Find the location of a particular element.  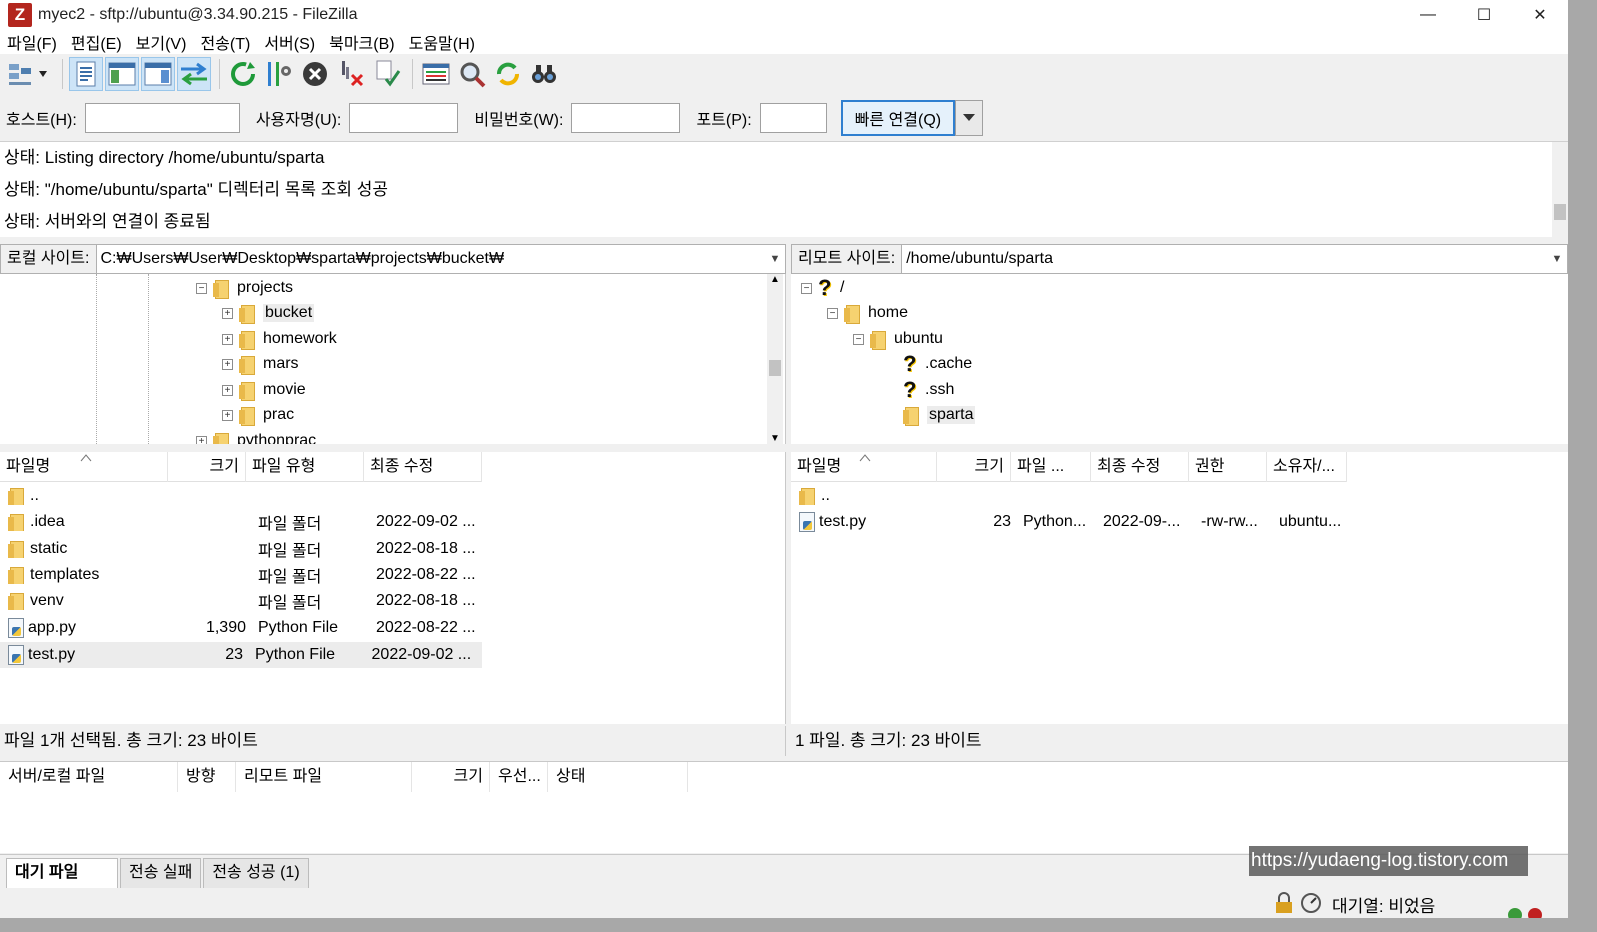

tree-item-prac: + prac is located at coordinates (258, 415).